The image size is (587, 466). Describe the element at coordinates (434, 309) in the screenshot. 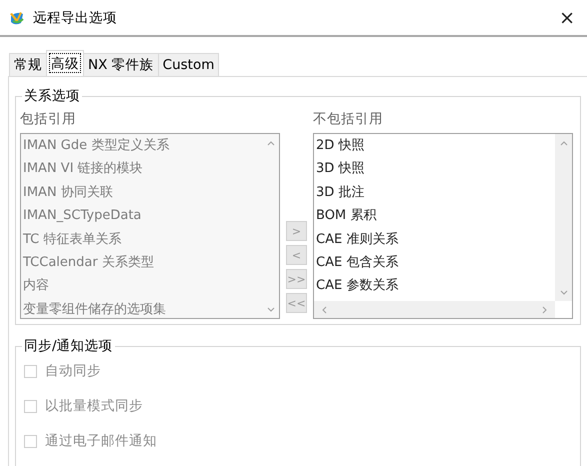

I see `horizontal-scrollbar` at that location.